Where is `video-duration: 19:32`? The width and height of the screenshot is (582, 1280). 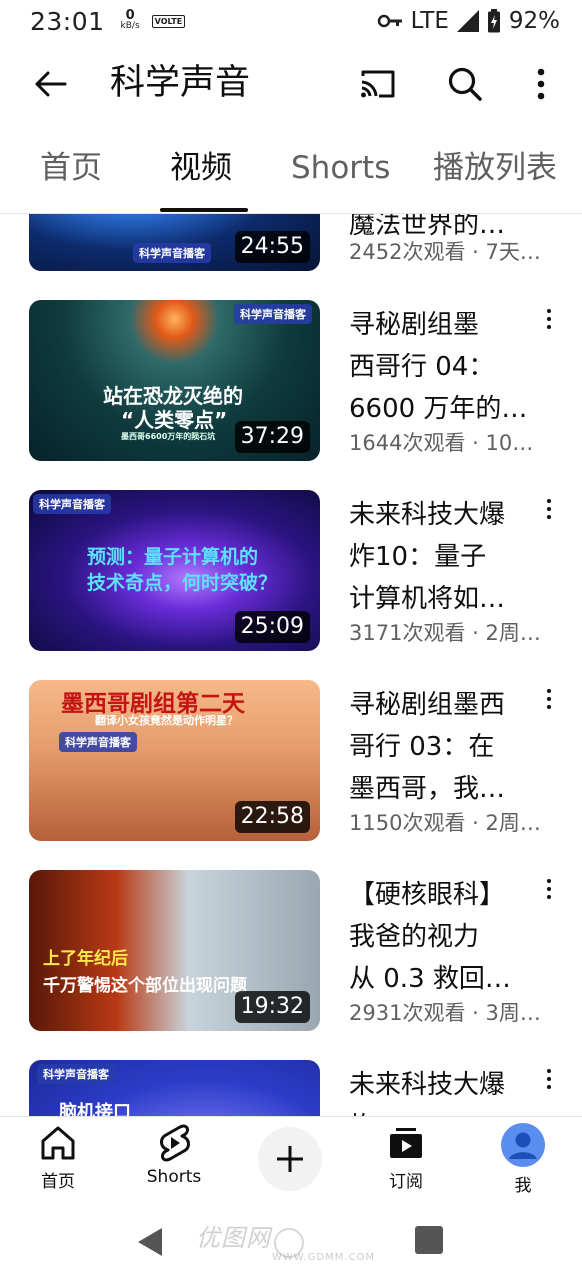
video-duration: 19:32 is located at coordinates (272, 1007).